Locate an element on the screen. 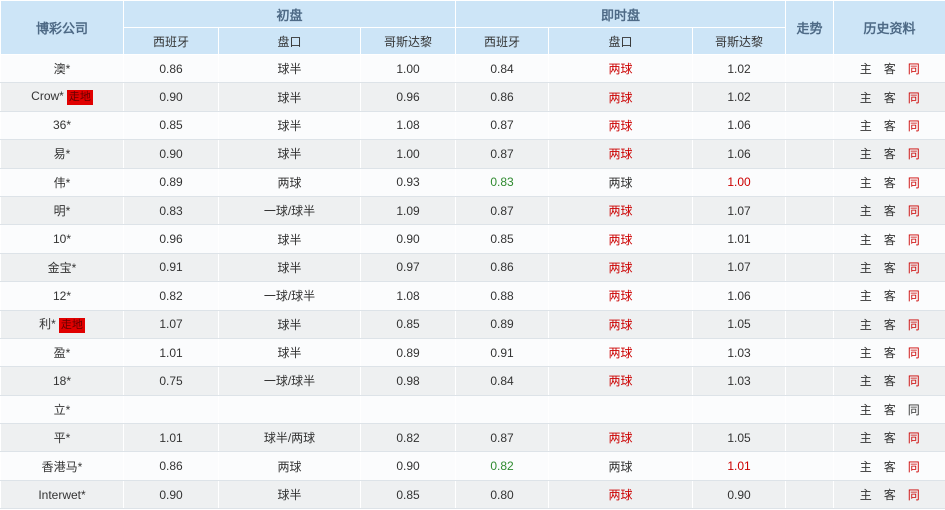 The height and width of the screenshot is (510, 945). table-row: 易* 0.90 球半 1.00 0.87 两球 1.06 主客同 is located at coordinates (472, 154).